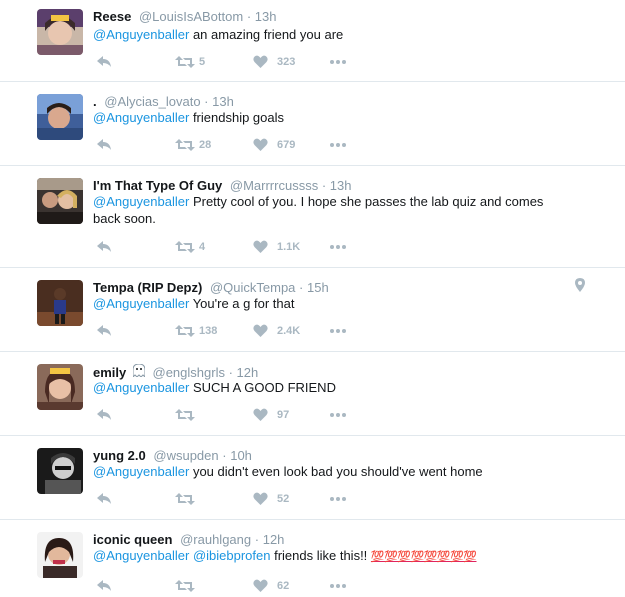 This screenshot has width=625, height=597. Describe the element at coordinates (333, 117) in the screenshot. I see `tweet-text: @Anguyenballer friendship goals` at that location.